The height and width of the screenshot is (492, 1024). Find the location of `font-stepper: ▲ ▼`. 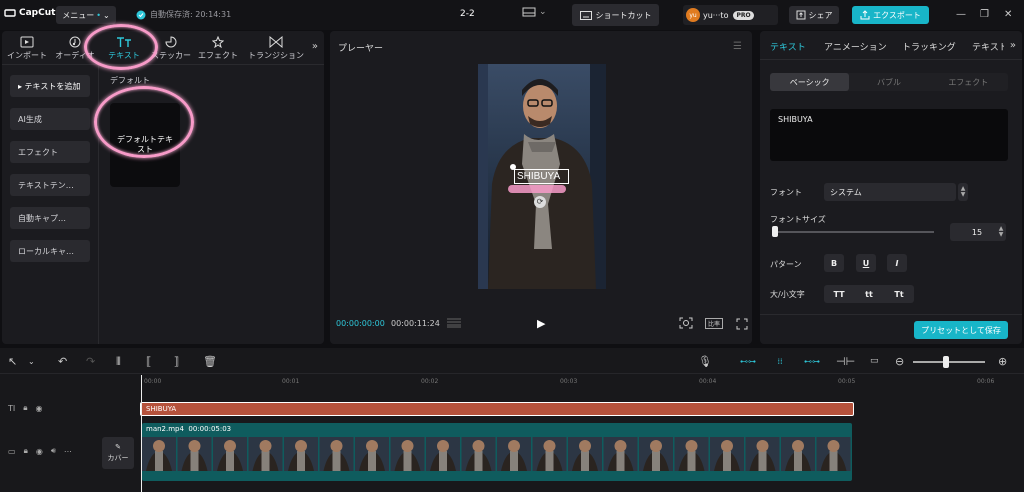

font-stepper: ▲ ▼ is located at coordinates (963, 192).